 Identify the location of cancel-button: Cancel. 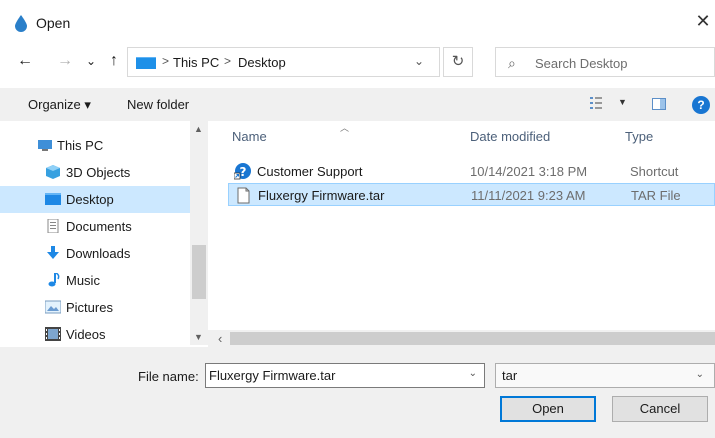
(660, 409).